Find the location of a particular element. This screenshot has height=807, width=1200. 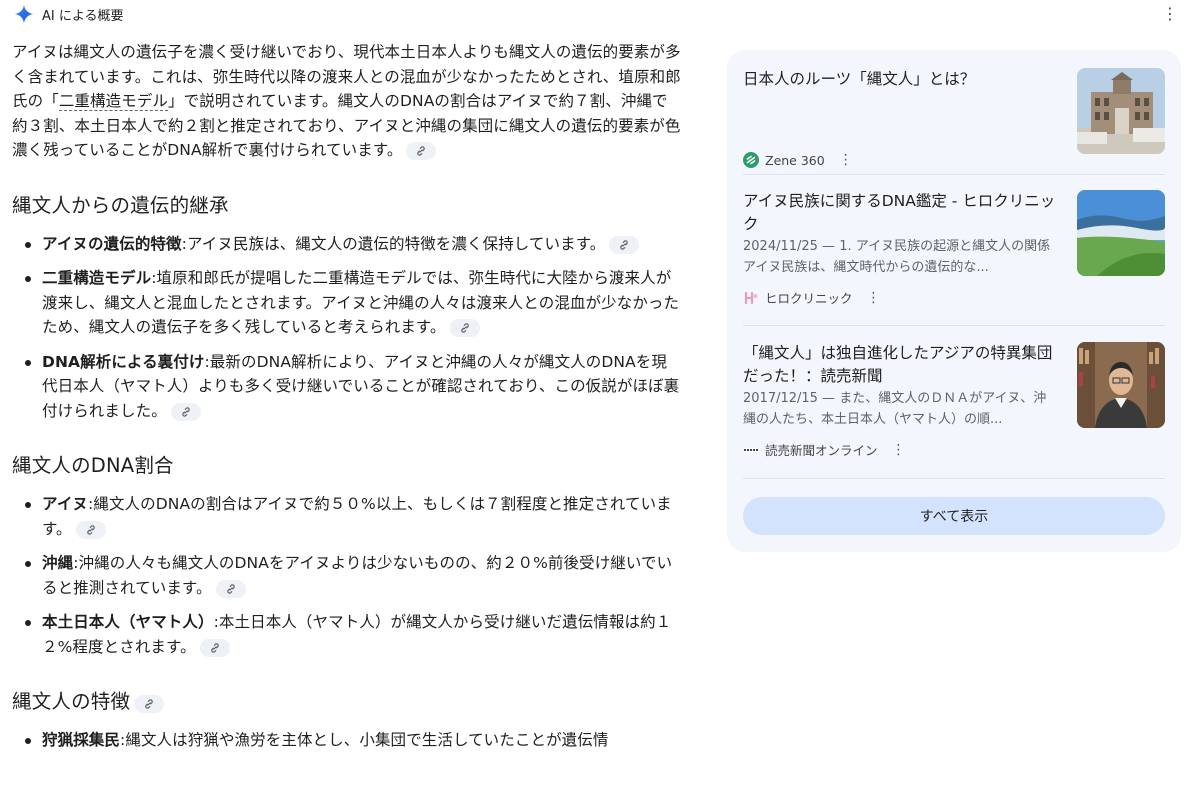

hiro-clinic-icon is located at coordinates (751, 297).